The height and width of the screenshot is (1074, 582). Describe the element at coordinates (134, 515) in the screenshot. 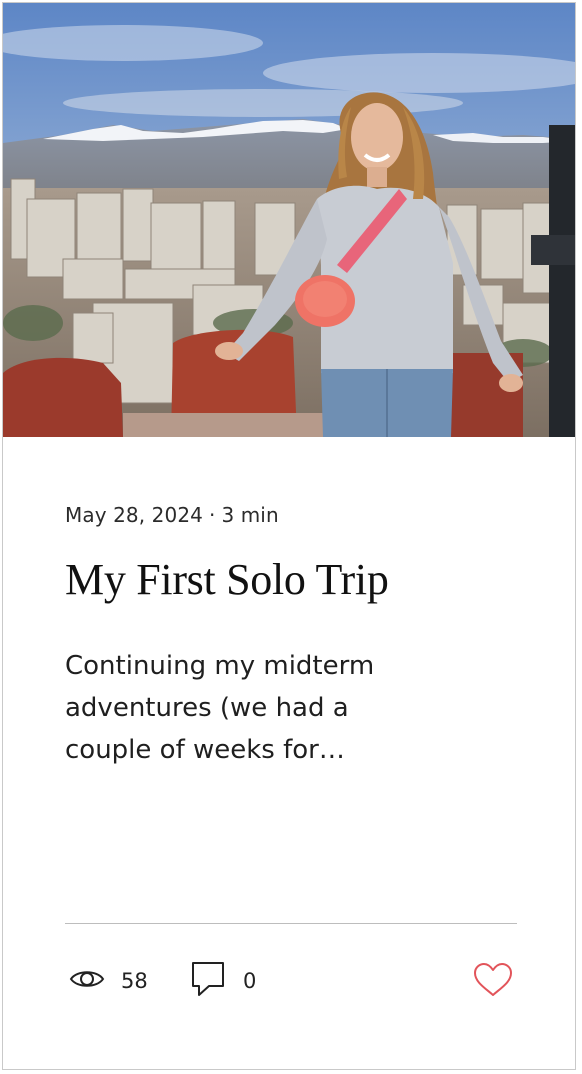

I see `post-date: May 28, 2024` at that location.